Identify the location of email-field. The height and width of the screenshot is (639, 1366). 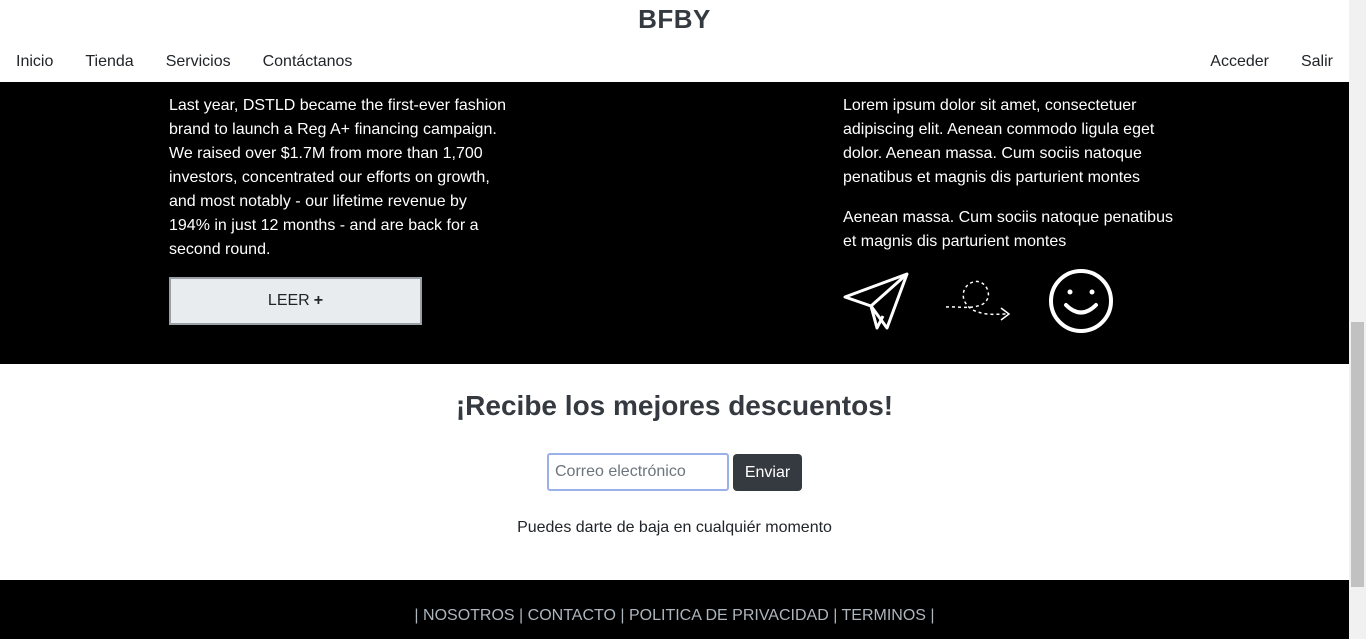
(638, 472).